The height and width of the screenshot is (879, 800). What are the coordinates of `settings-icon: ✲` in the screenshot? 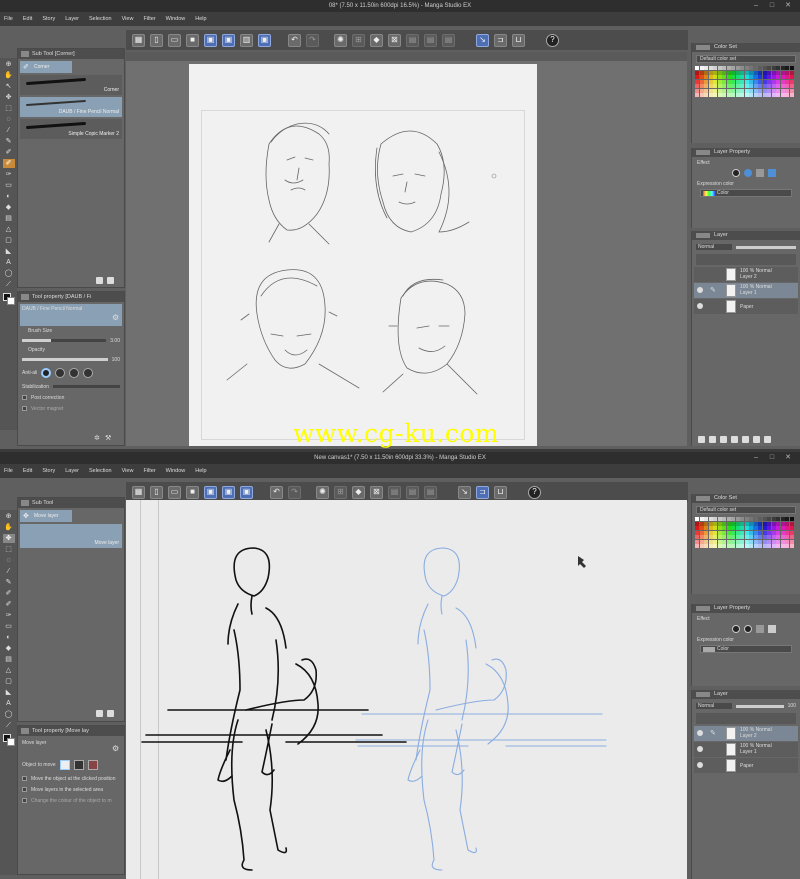 It's located at (97, 438).